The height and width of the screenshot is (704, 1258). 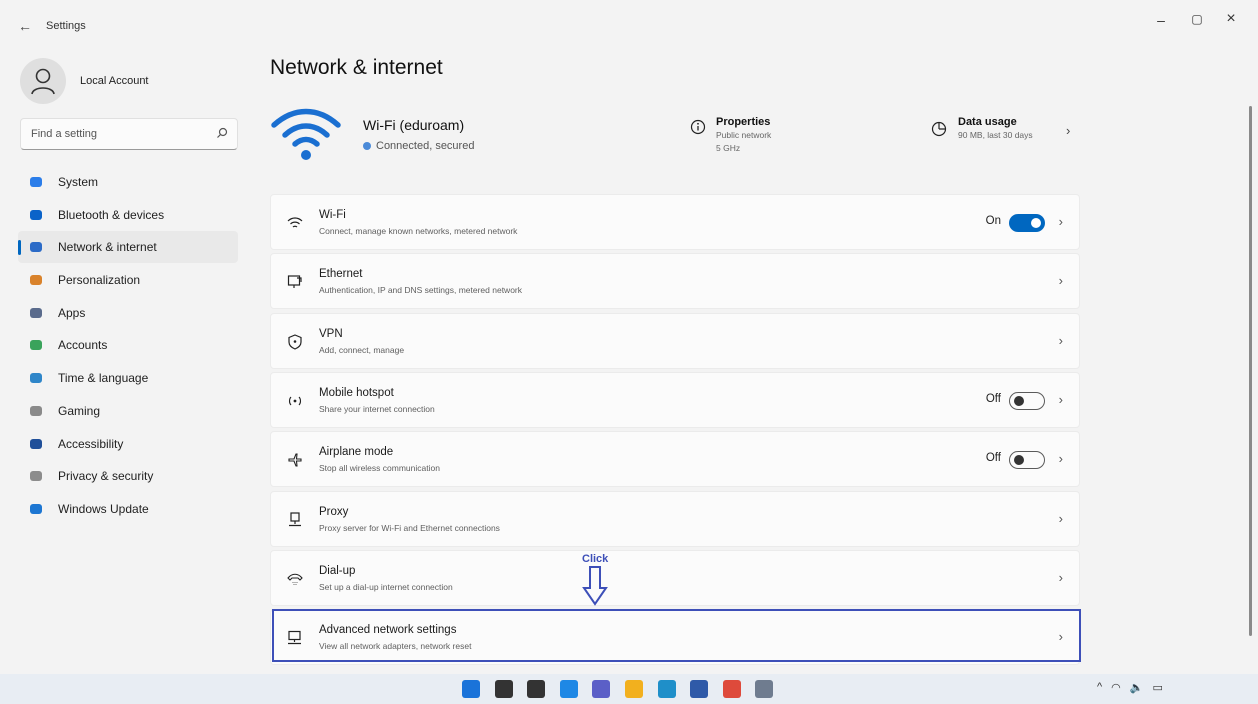 What do you see at coordinates (128, 444) in the screenshot?
I see `sidebar-item-accessibility: Accessibility` at bounding box center [128, 444].